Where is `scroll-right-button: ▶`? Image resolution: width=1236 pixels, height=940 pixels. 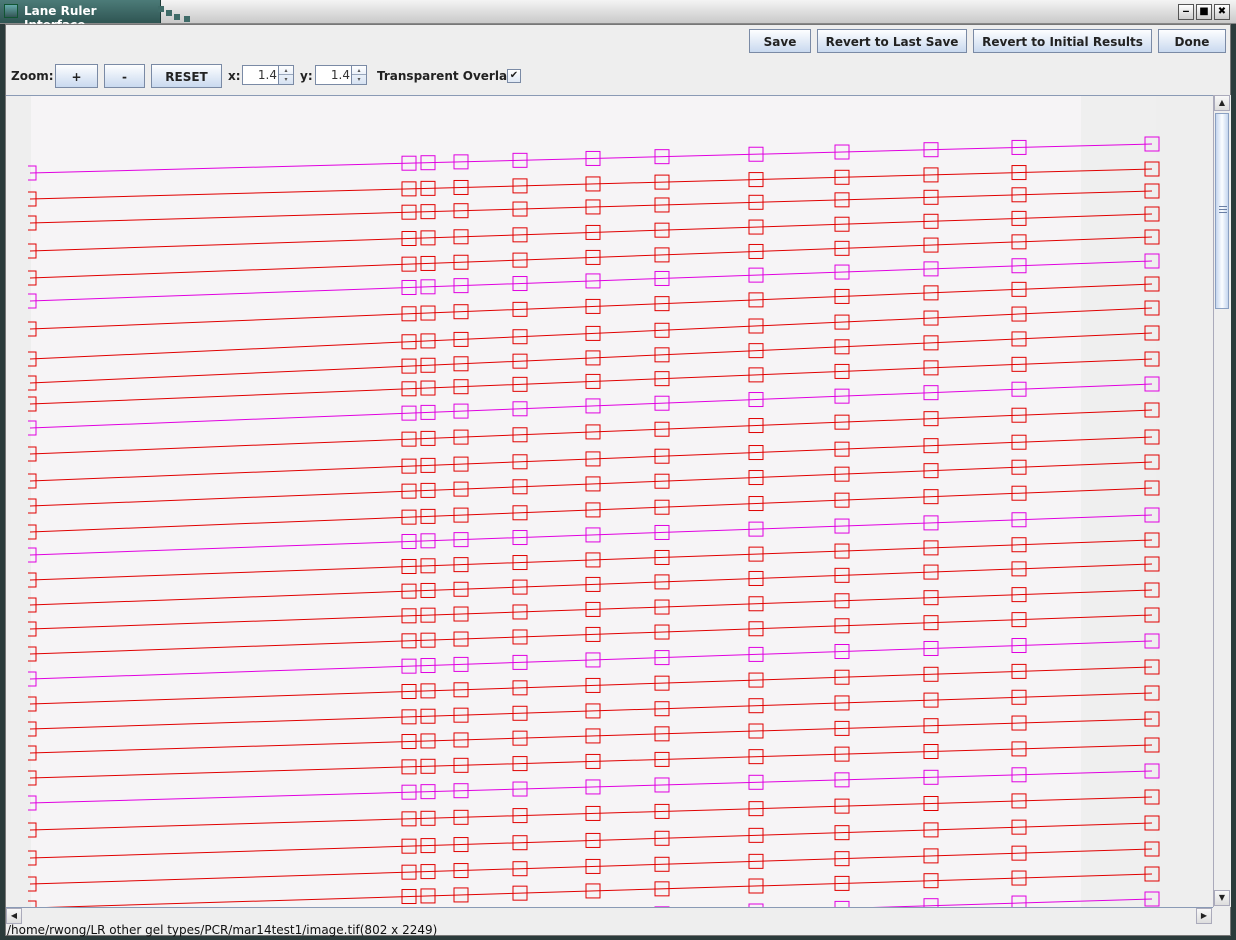
scroll-right-button: ▶ is located at coordinates (1204, 916).